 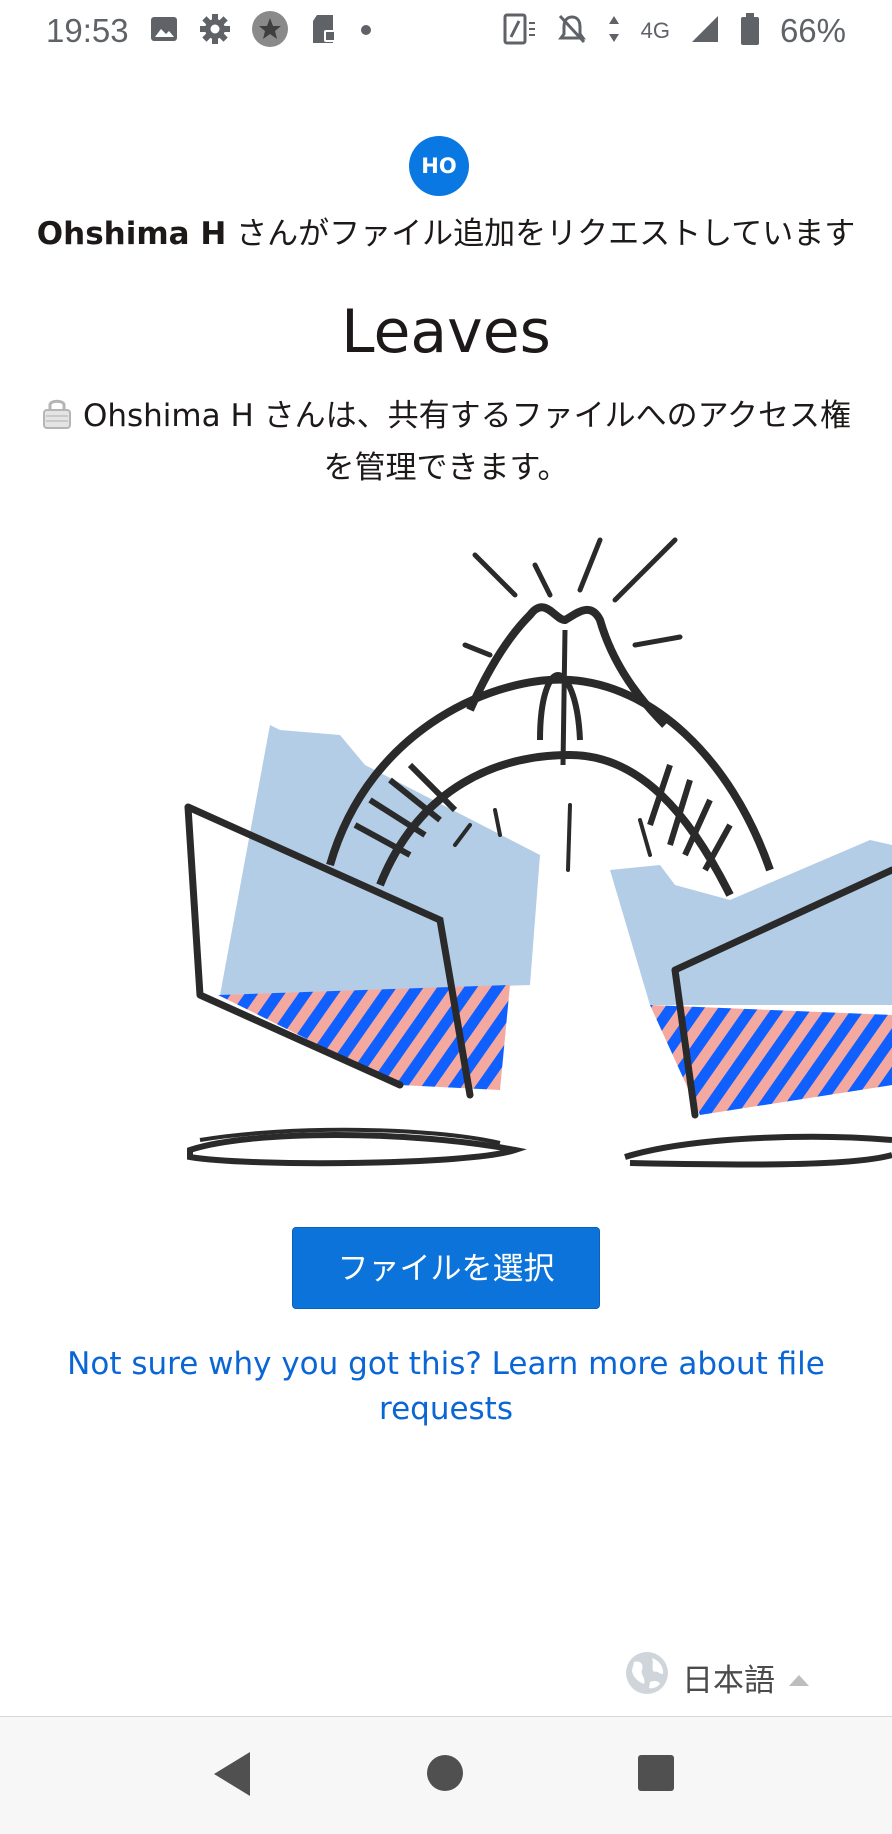 What do you see at coordinates (57, 420) in the screenshot?
I see `lock-icon` at bounding box center [57, 420].